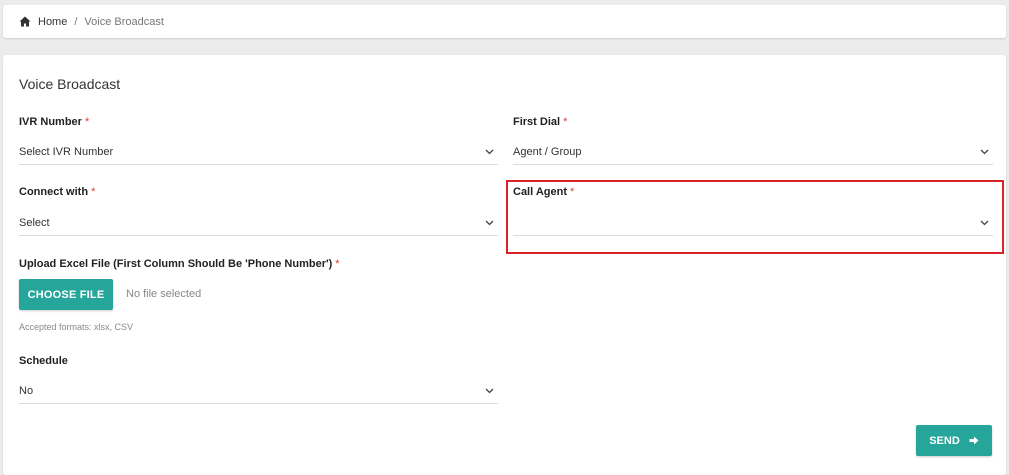 This screenshot has height=475, width=1009. What do you see at coordinates (537, 122) in the screenshot?
I see `first-dial-label-text: First Dial` at bounding box center [537, 122].